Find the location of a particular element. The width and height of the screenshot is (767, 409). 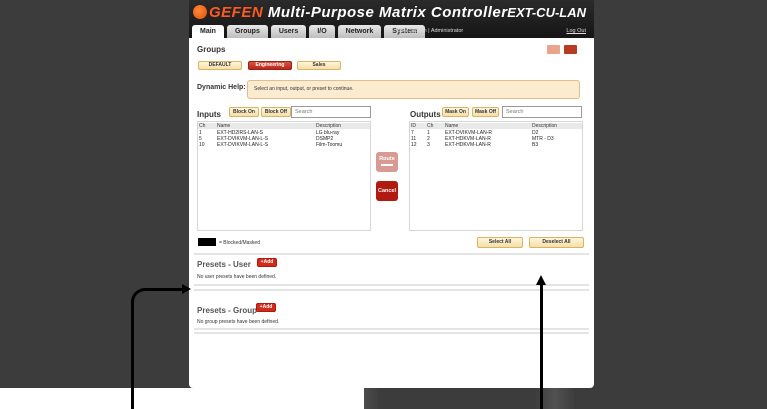

output-row-3-id: 12 is located at coordinates (414, 145).